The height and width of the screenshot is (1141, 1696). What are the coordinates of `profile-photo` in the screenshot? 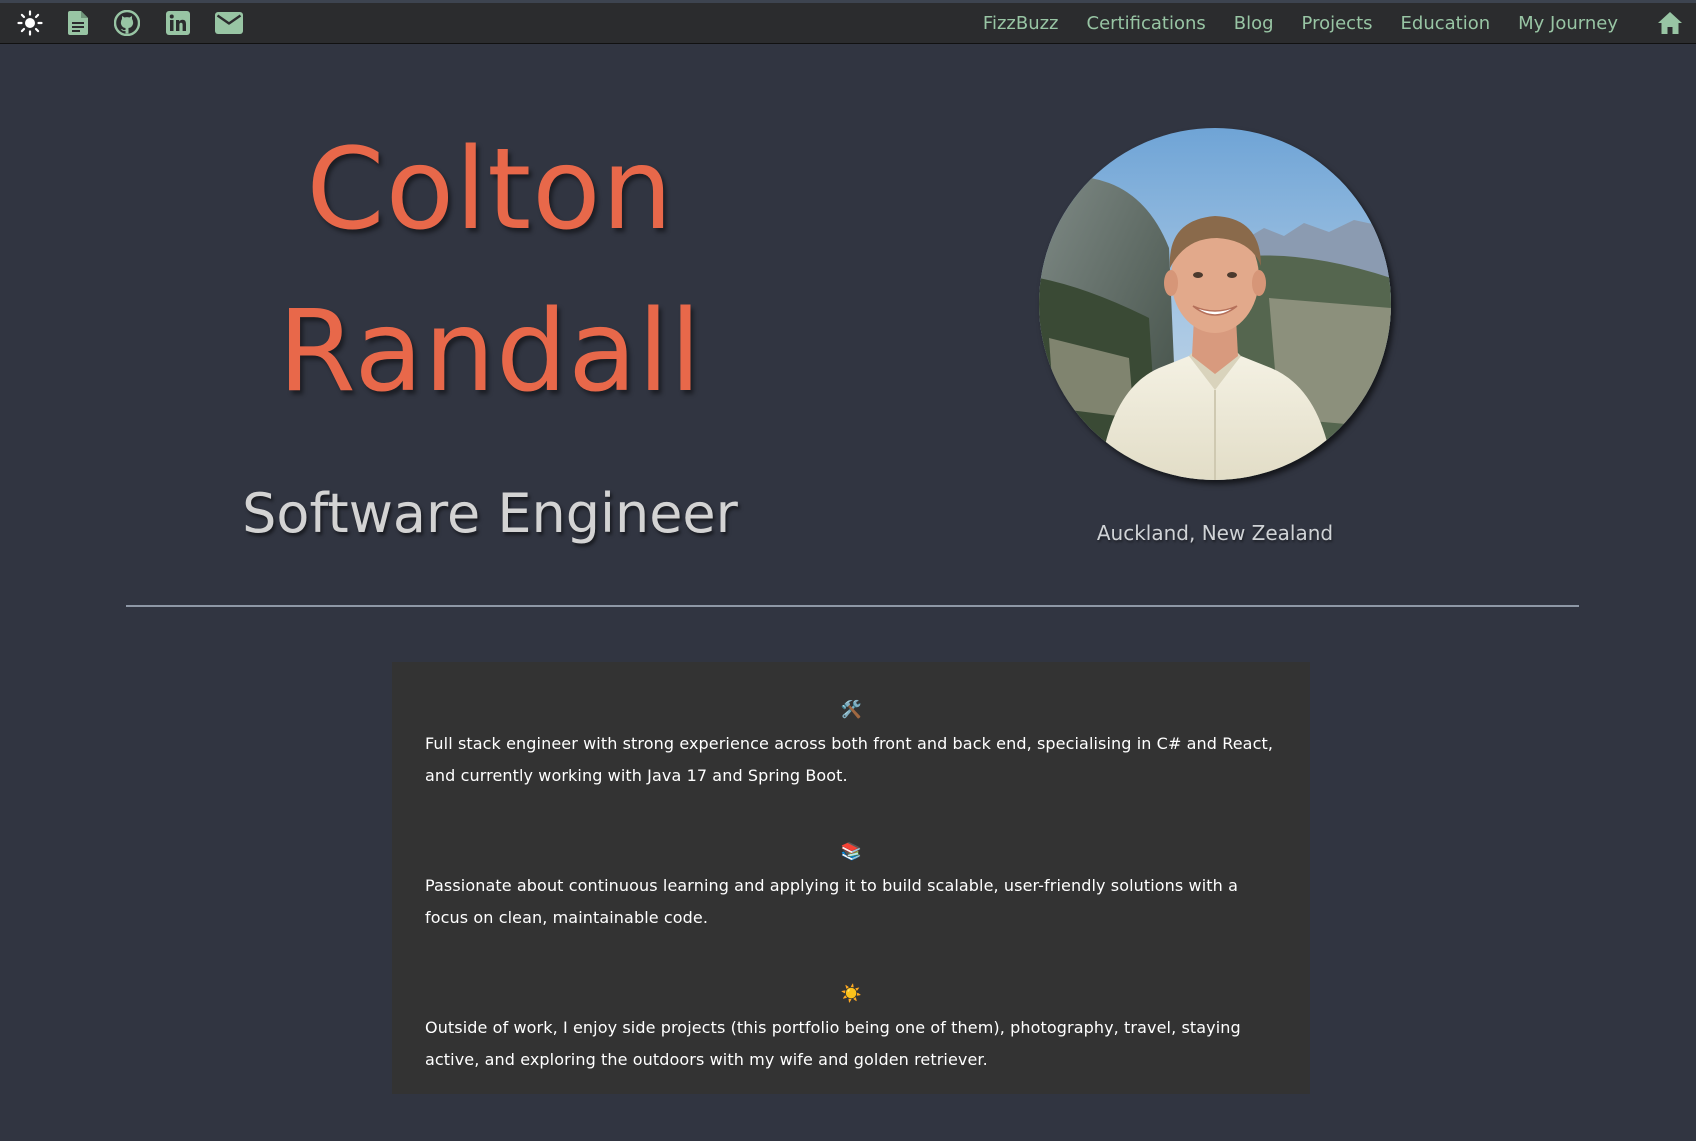 It's located at (1215, 304).